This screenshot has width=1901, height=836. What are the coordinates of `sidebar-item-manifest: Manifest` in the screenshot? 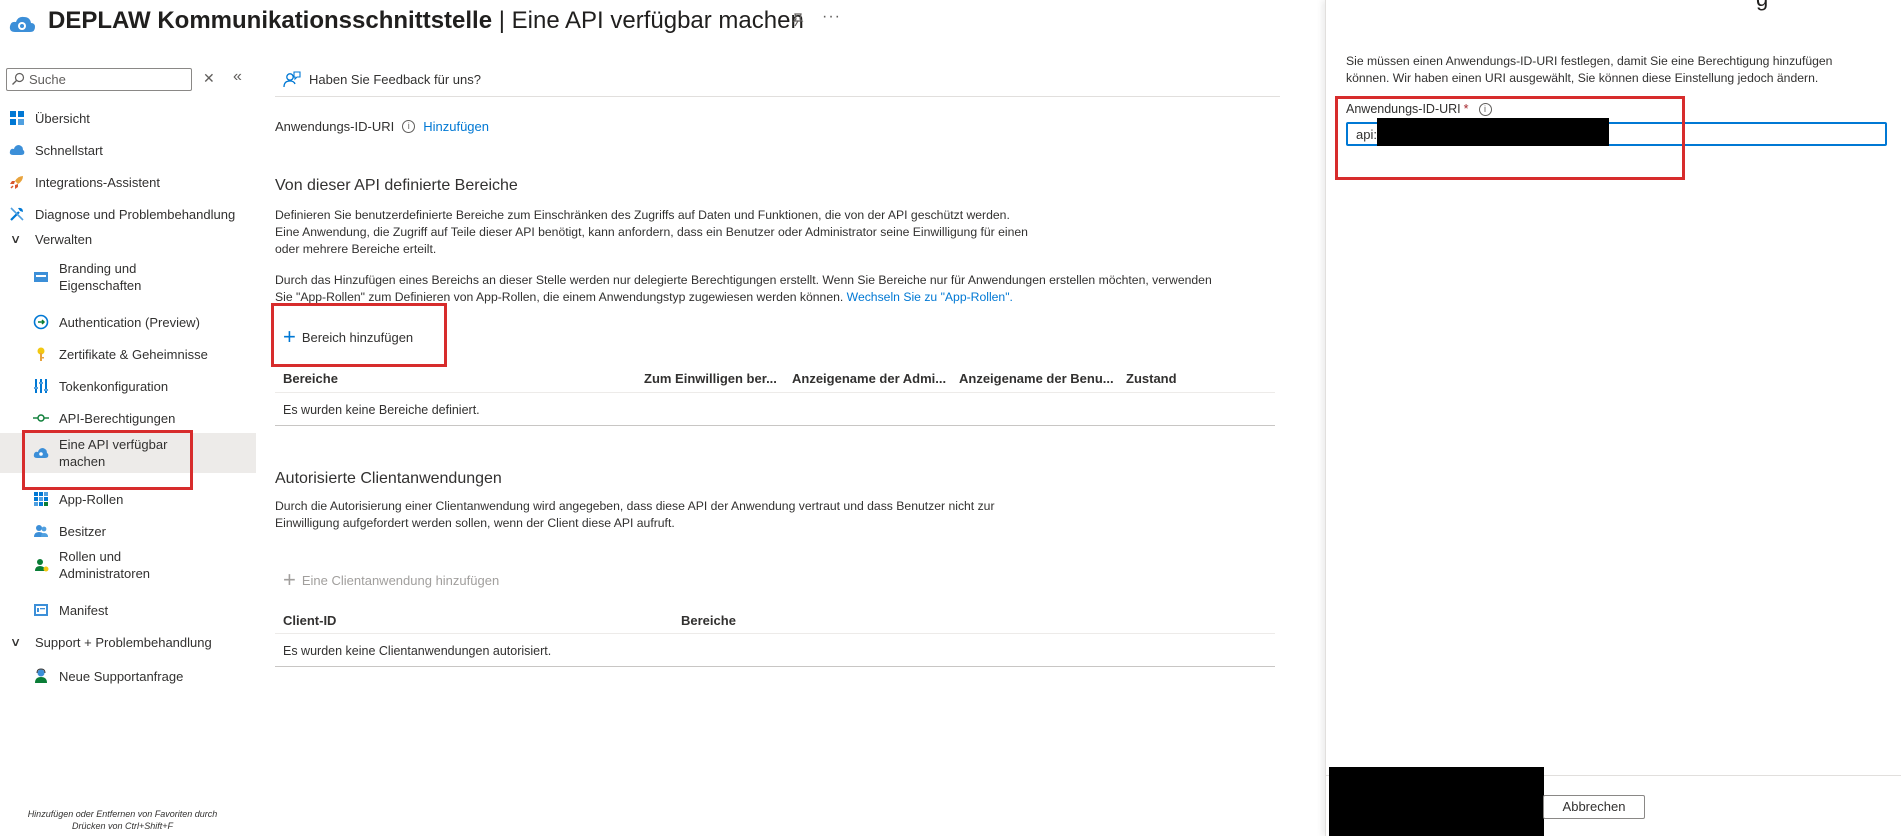 It's located at (128, 610).